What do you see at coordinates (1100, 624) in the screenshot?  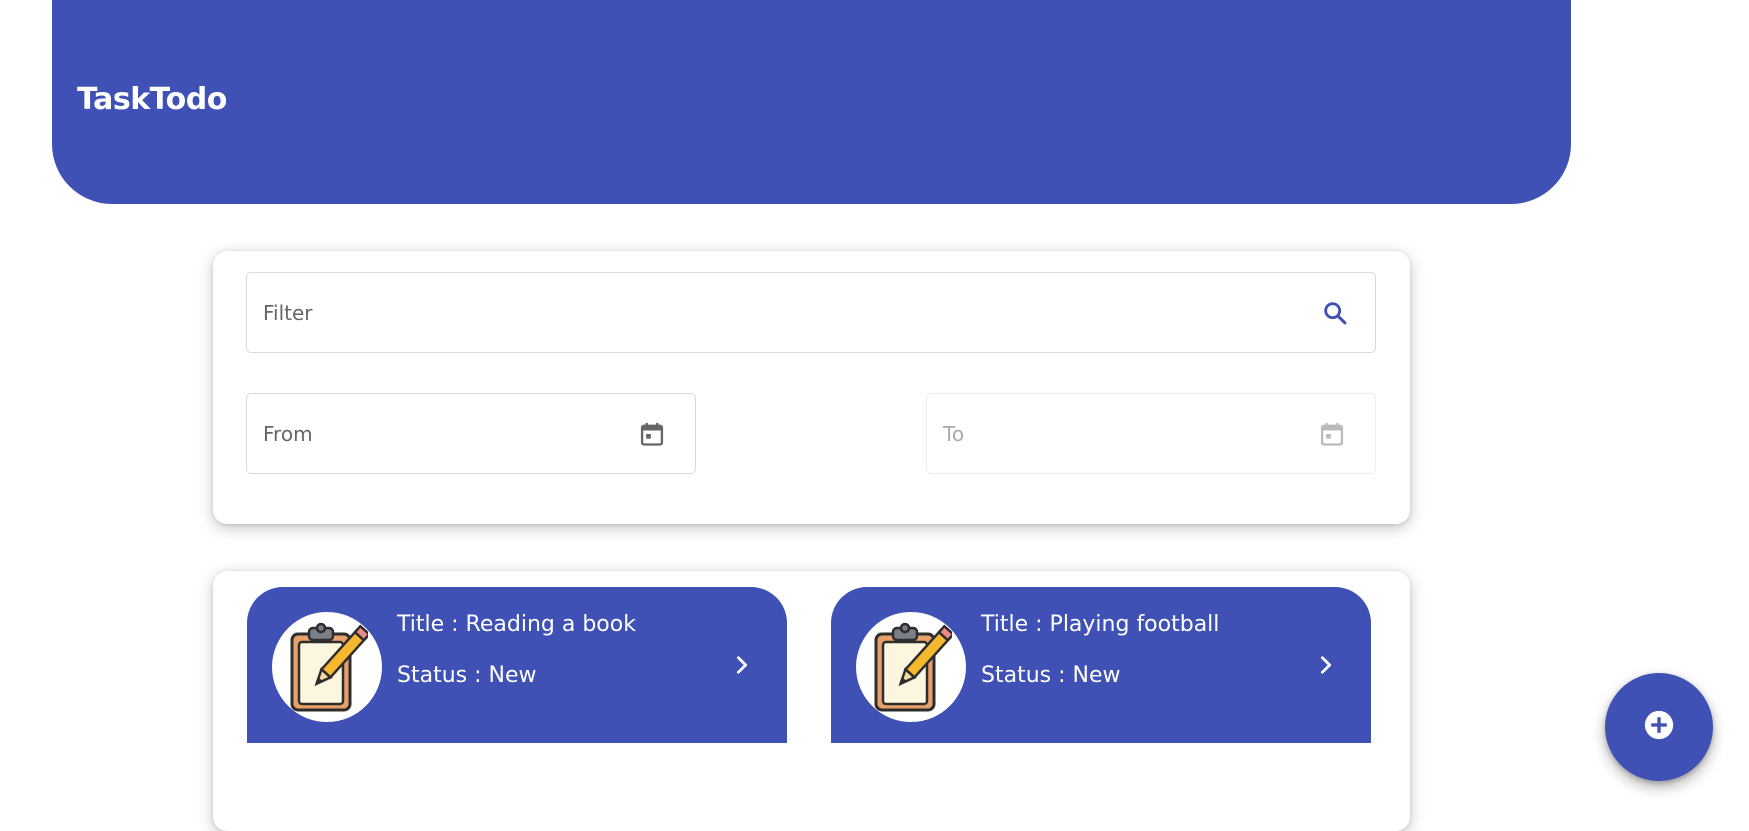 I see `task-title: Title : Playing football` at bounding box center [1100, 624].